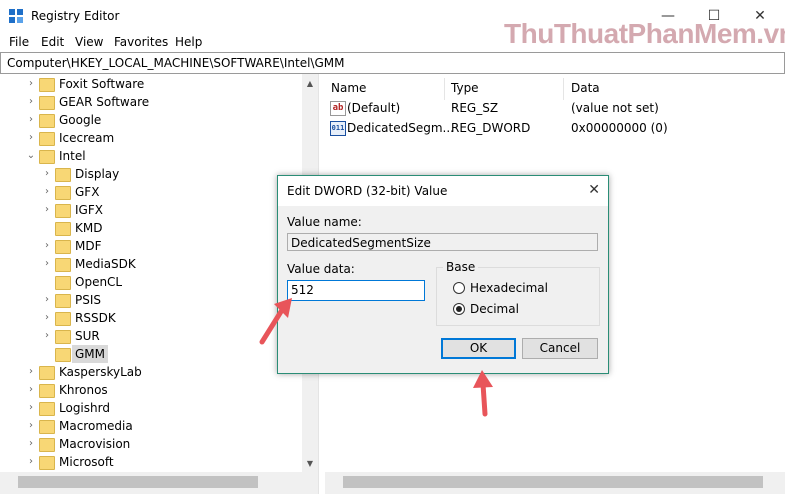 The width and height of the screenshot is (785, 494). Describe the element at coordinates (509, 288) in the screenshot. I see `hexadecimal-label: Hexadecimal` at that location.